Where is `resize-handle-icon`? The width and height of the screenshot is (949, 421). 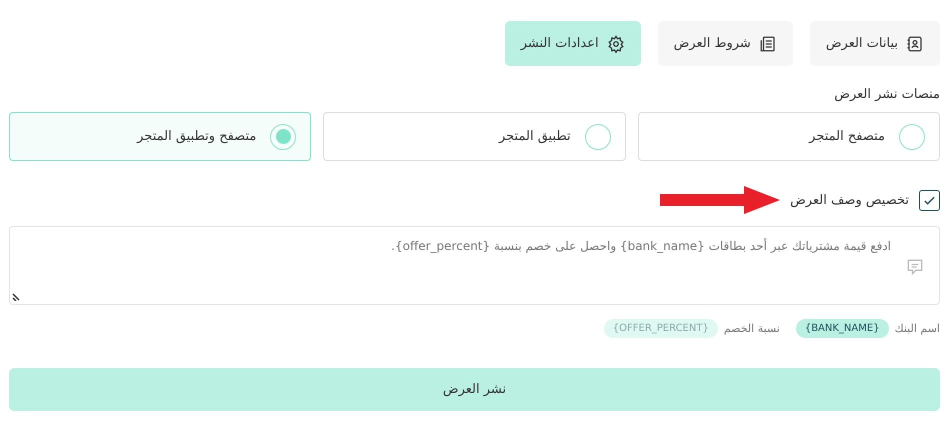
resize-handle-icon is located at coordinates (17, 296).